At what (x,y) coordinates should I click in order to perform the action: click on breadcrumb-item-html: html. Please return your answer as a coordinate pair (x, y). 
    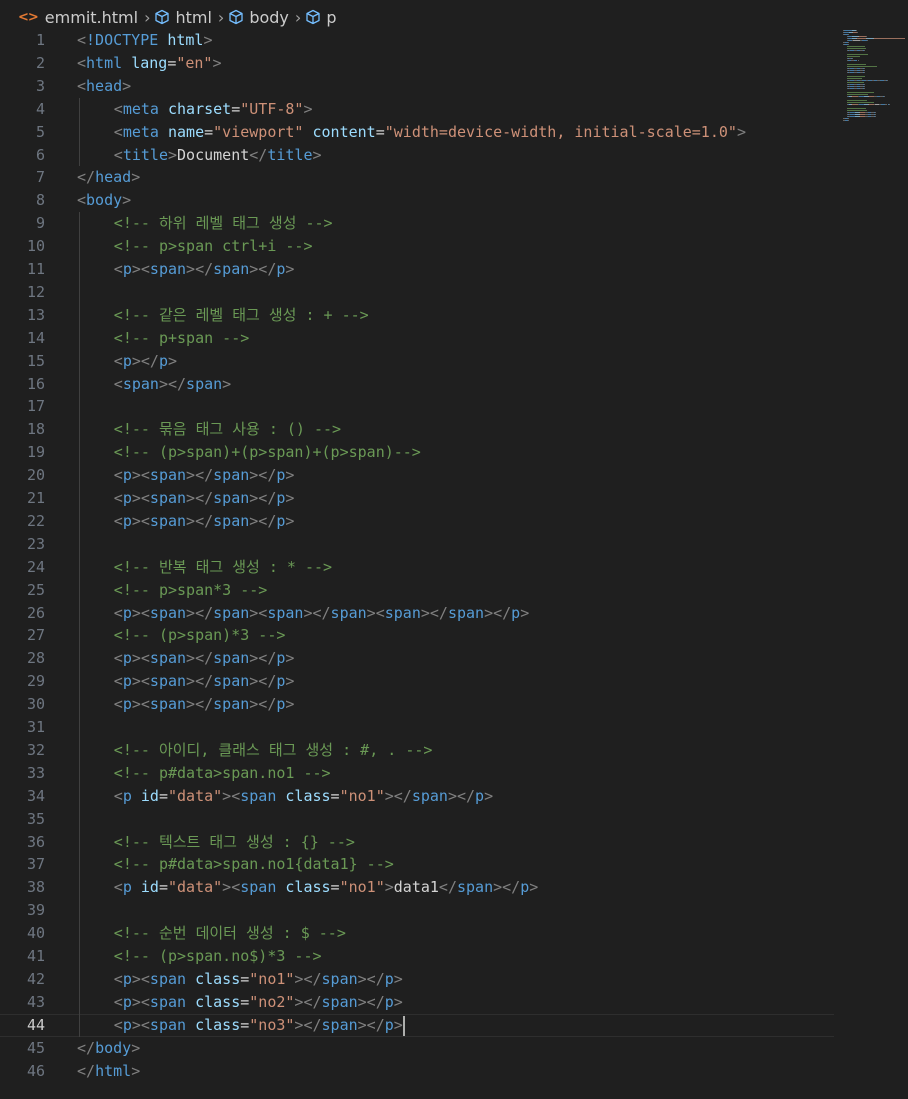
    Looking at the image, I should click on (183, 17).